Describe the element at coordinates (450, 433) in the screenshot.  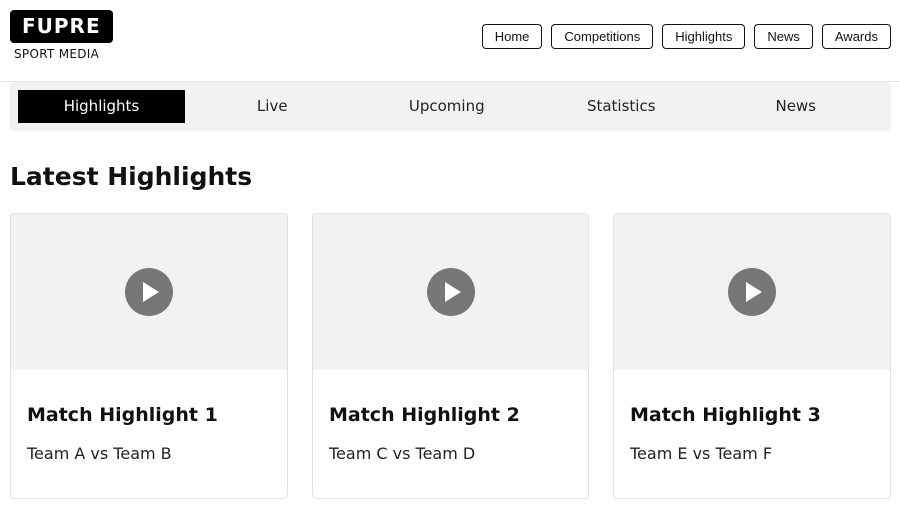
I see `card-body: Match Highlight 2 Team C vs Team D` at that location.